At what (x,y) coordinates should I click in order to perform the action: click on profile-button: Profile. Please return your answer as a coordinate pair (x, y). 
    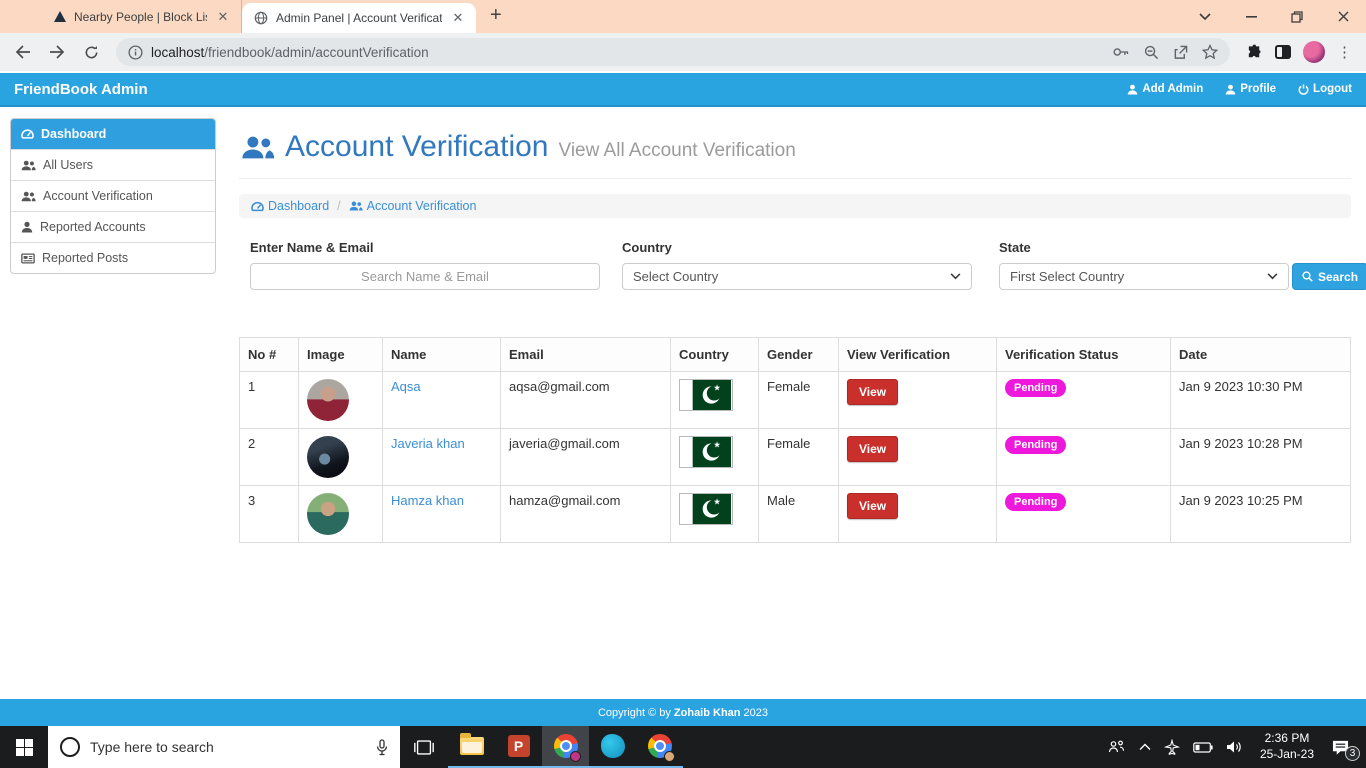
    Looking at the image, I should click on (1250, 89).